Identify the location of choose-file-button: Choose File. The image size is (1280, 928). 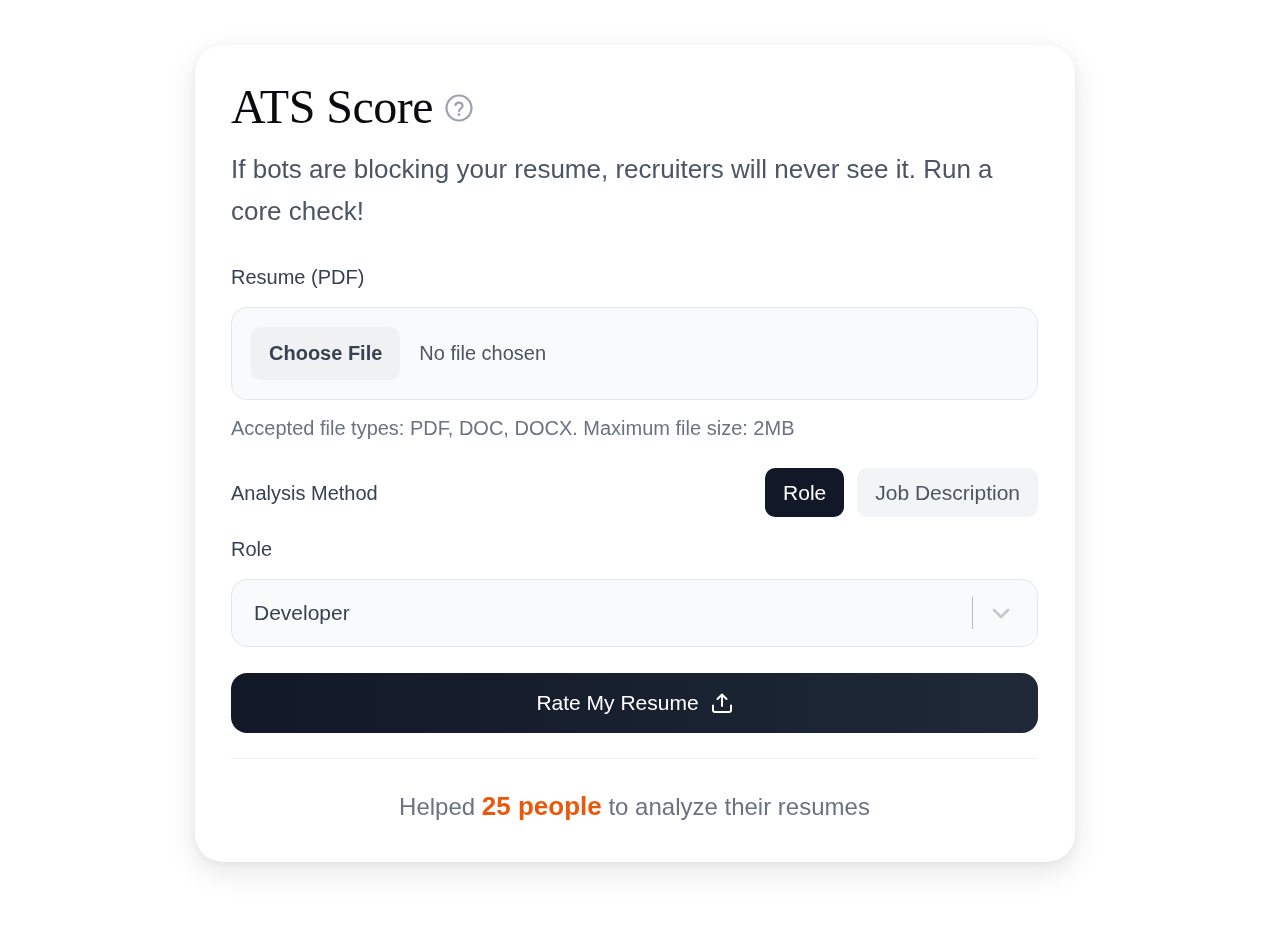
(326, 353).